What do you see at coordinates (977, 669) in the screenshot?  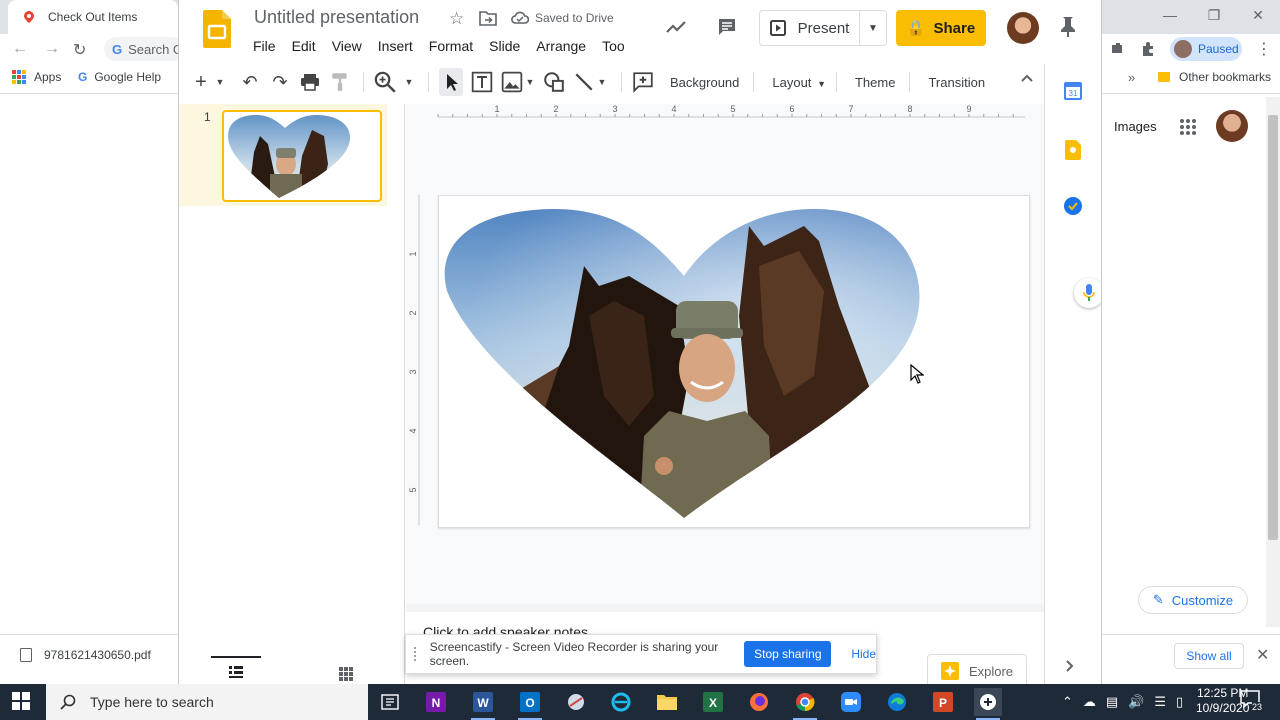 I see `explore-button: Explore` at bounding box center [977, 669].